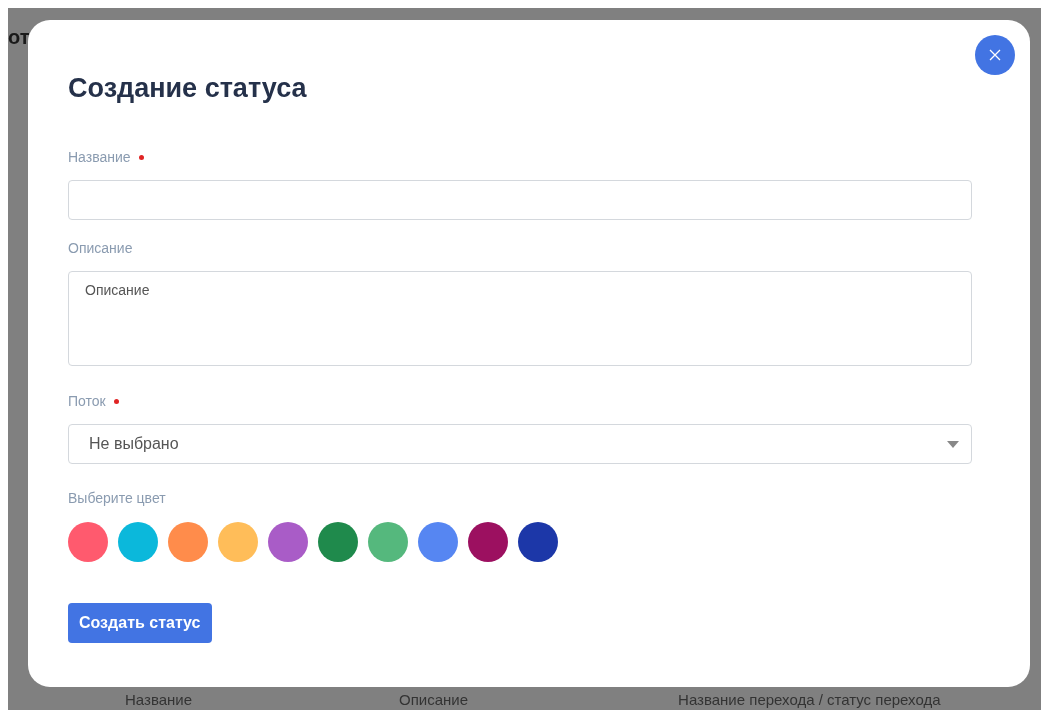 The image size is (1045, 710). I want to click on description-field: Описание, so click(520, 318).